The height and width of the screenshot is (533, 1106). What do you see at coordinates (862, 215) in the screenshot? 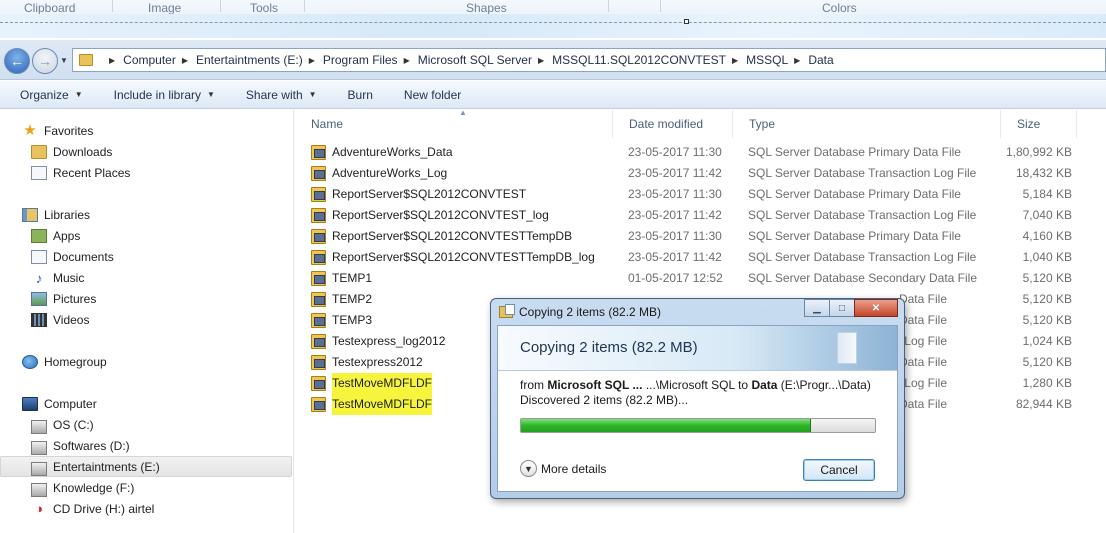
I see `file-type: SQL Server Database Transaction Log File` at bounding box center [862, 215].